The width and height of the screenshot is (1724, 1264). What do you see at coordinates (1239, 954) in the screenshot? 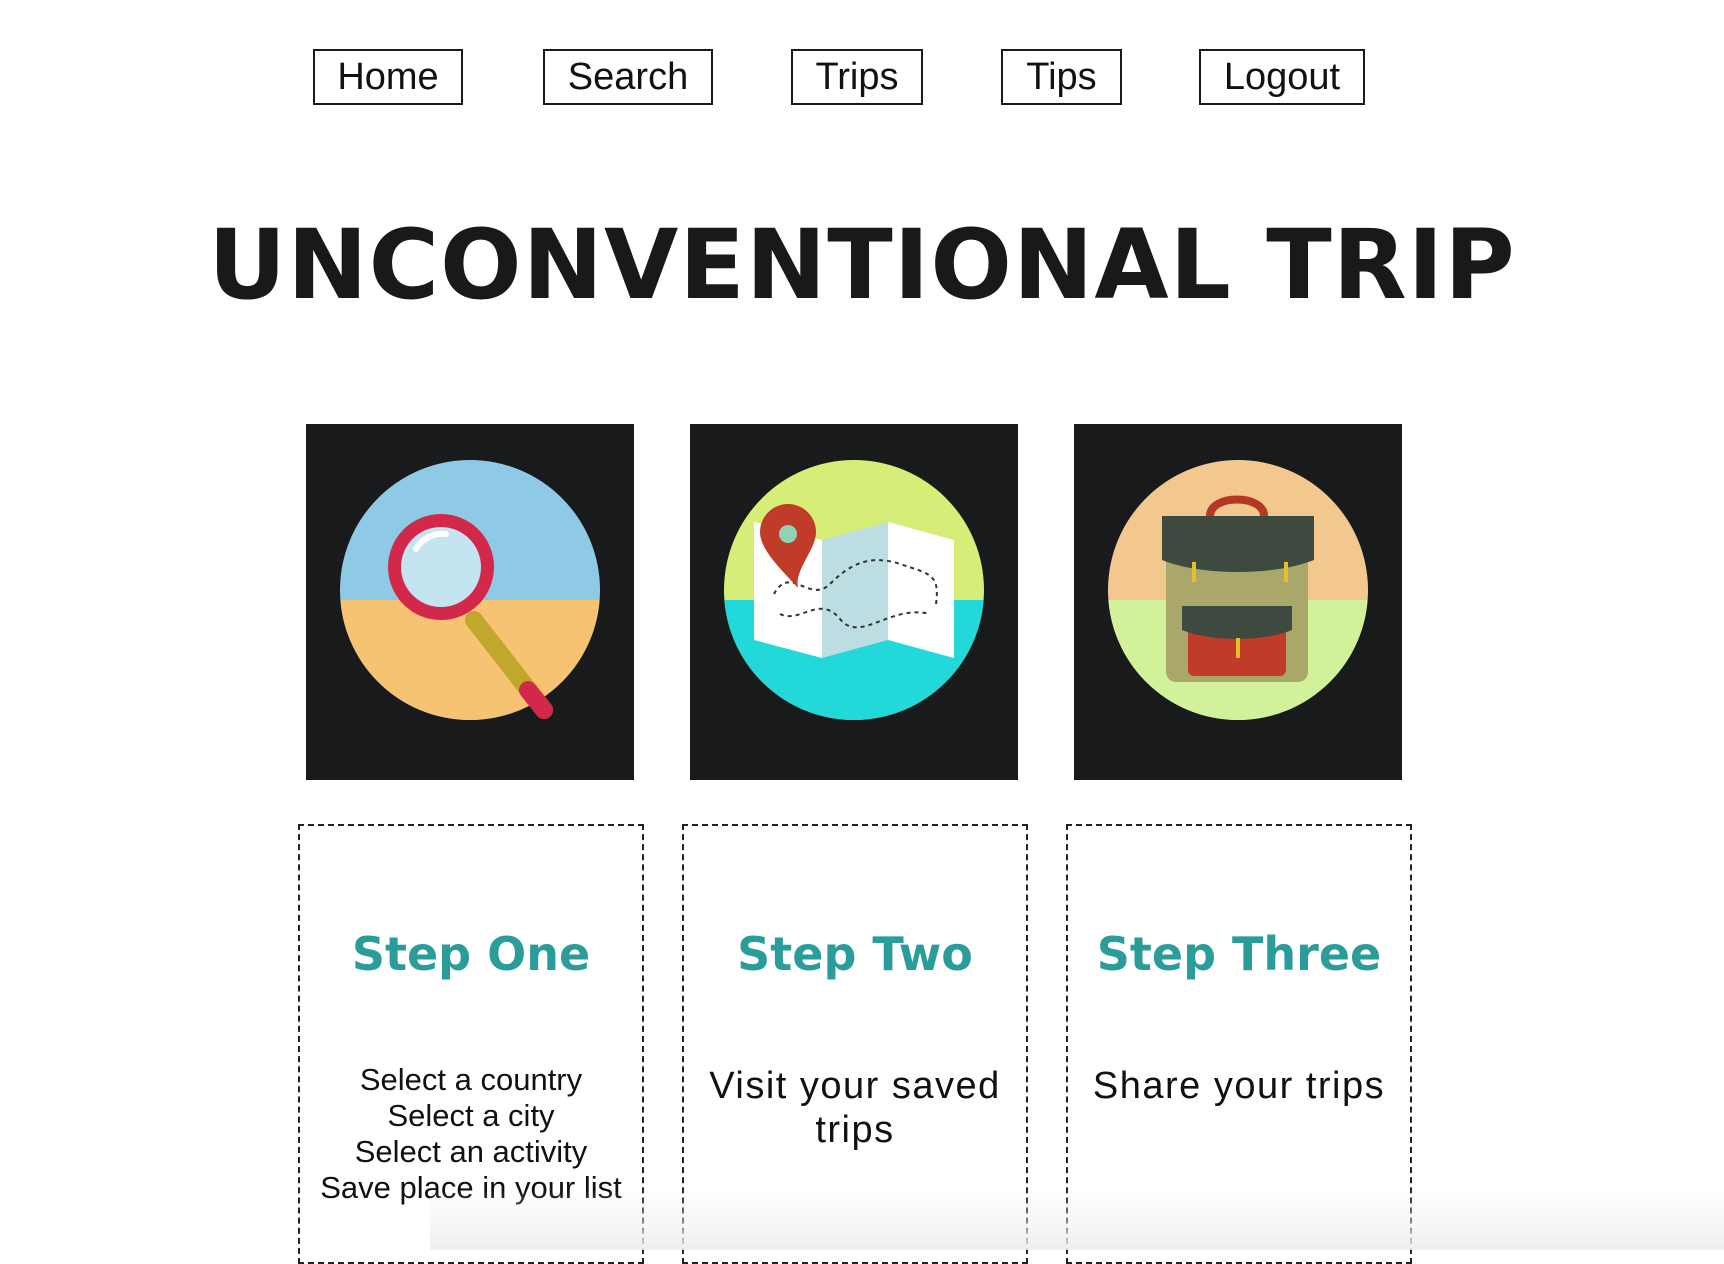
I see `step-three-title: Step Three` at bounding box center [1239, 954].